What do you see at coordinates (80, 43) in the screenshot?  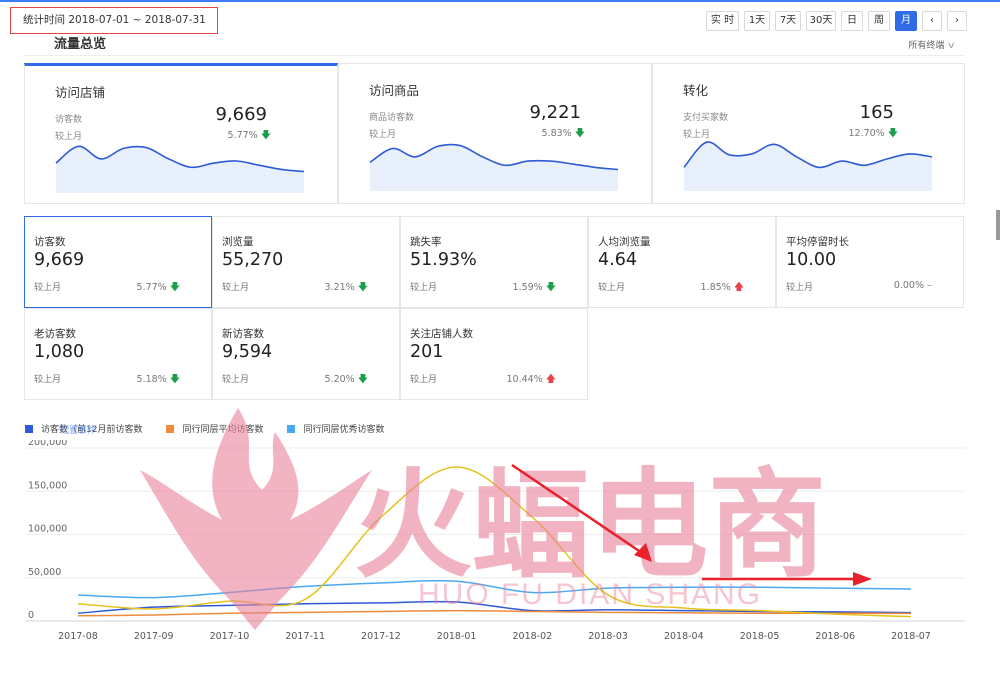 I see `section-title: 流量总览` at bounding box center [80, 43].